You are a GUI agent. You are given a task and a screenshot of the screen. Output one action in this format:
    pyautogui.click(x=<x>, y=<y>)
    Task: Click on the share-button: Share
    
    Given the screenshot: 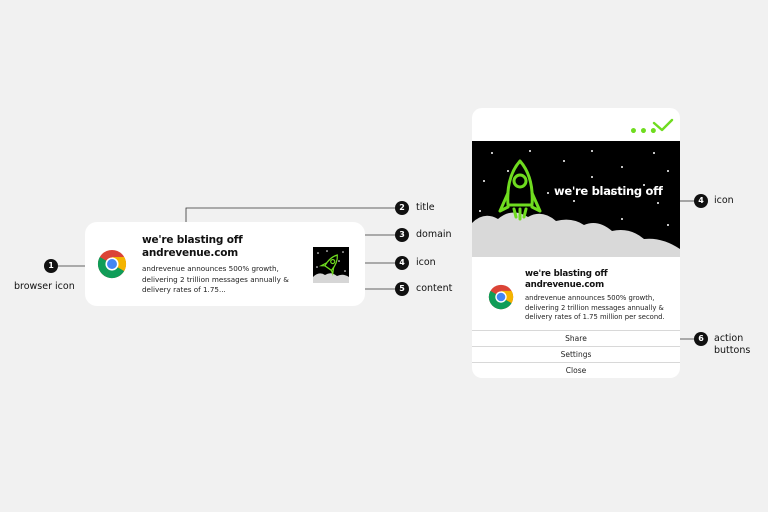 What is the action you would take?
    pyautogui.click(x=576, y=338)
    